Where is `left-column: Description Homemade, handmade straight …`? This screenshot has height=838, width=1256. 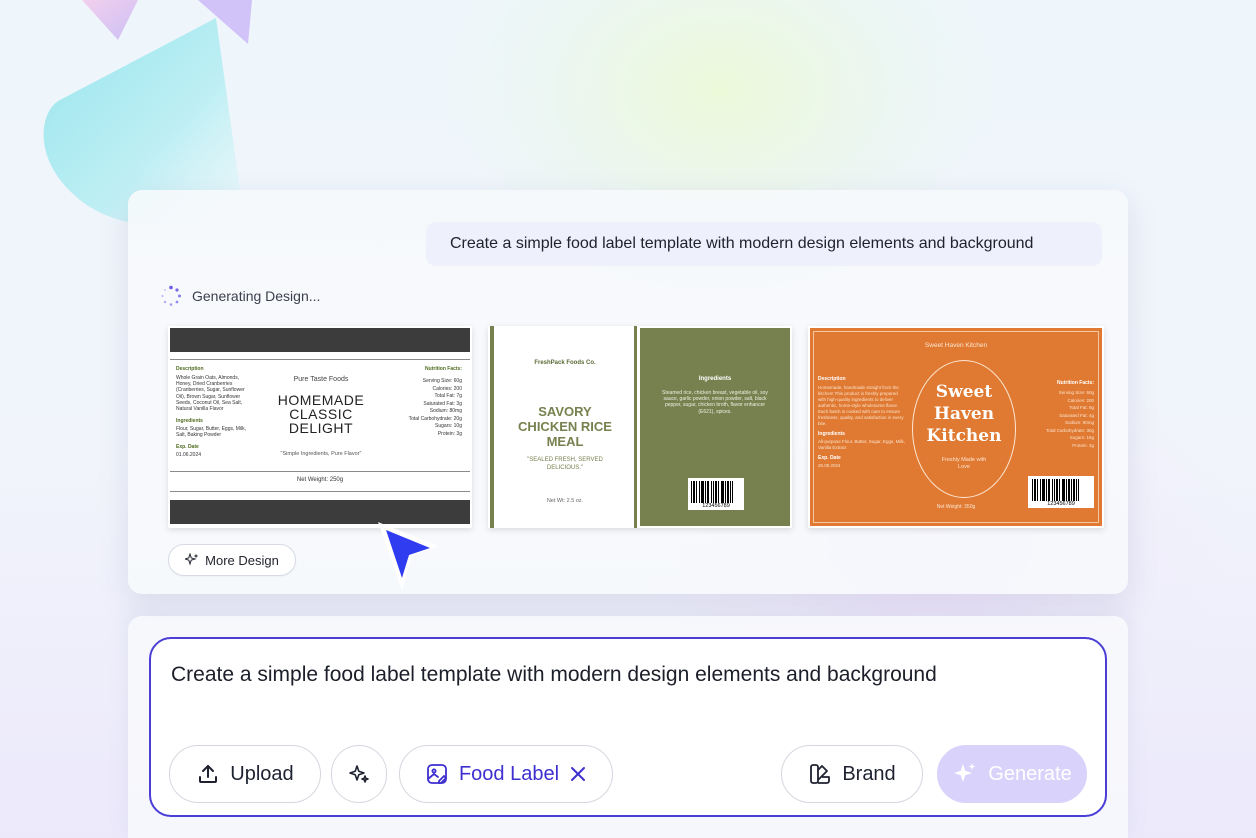 left-column: Description Homemade, handmade straight … is located at coordinates (862, 422).